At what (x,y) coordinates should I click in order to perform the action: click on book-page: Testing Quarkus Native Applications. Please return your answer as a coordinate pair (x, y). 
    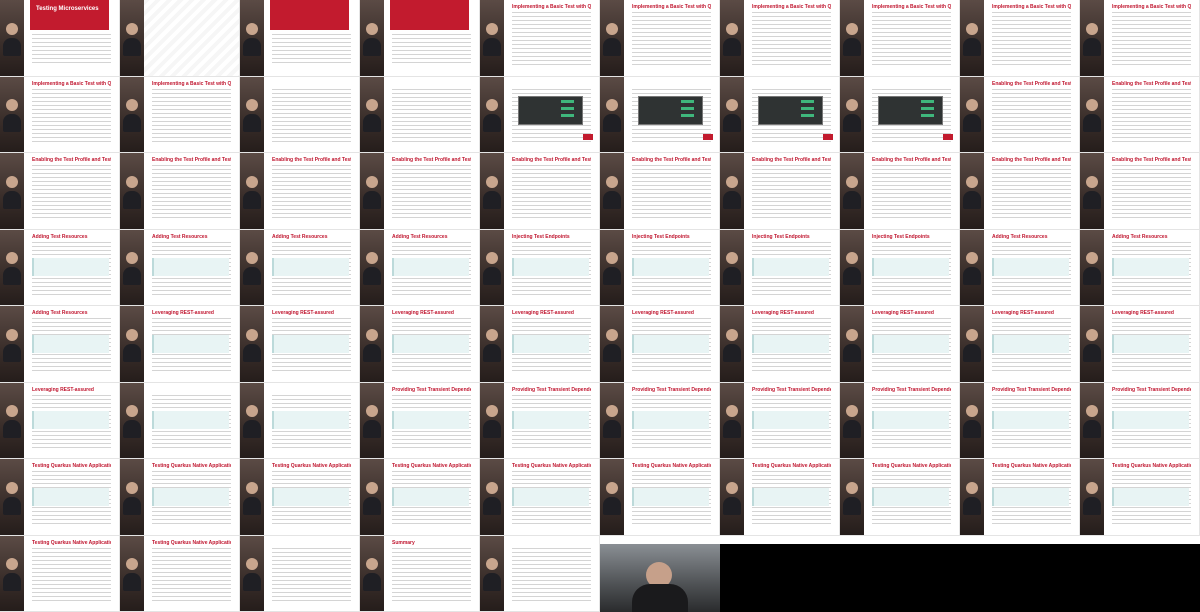
    Looking at the image, I should click on (551, 497).